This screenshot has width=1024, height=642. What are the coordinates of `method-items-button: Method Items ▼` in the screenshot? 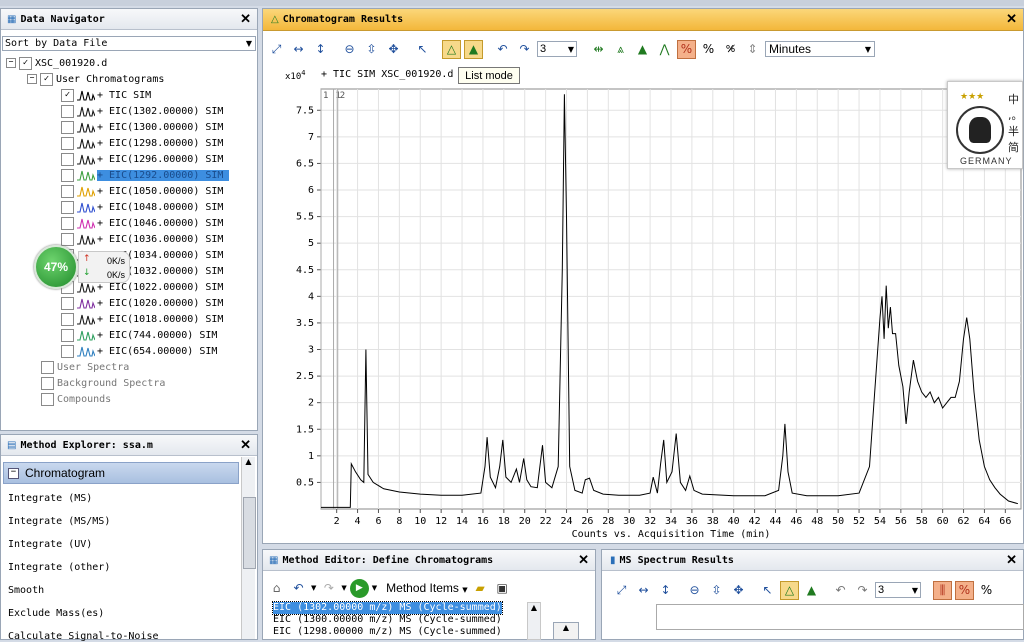 It's located at (426, 588).